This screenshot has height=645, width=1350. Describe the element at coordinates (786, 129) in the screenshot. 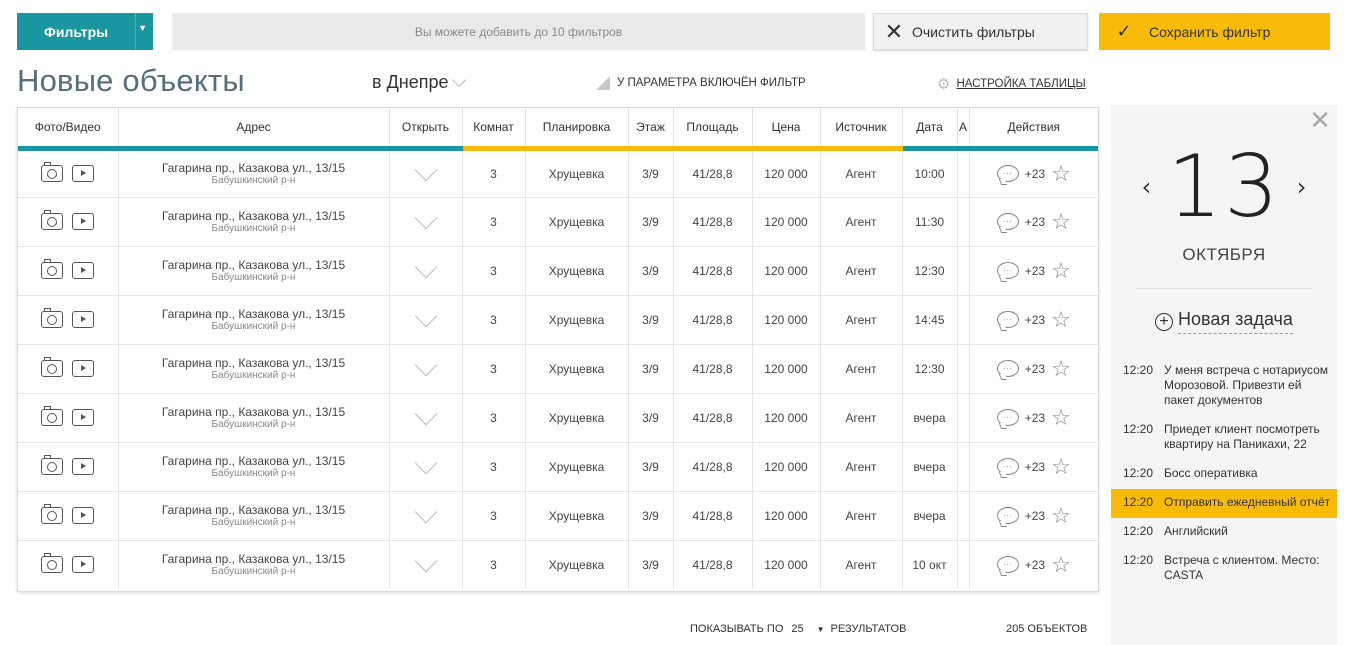

I see `column-header: Цена` at that location.